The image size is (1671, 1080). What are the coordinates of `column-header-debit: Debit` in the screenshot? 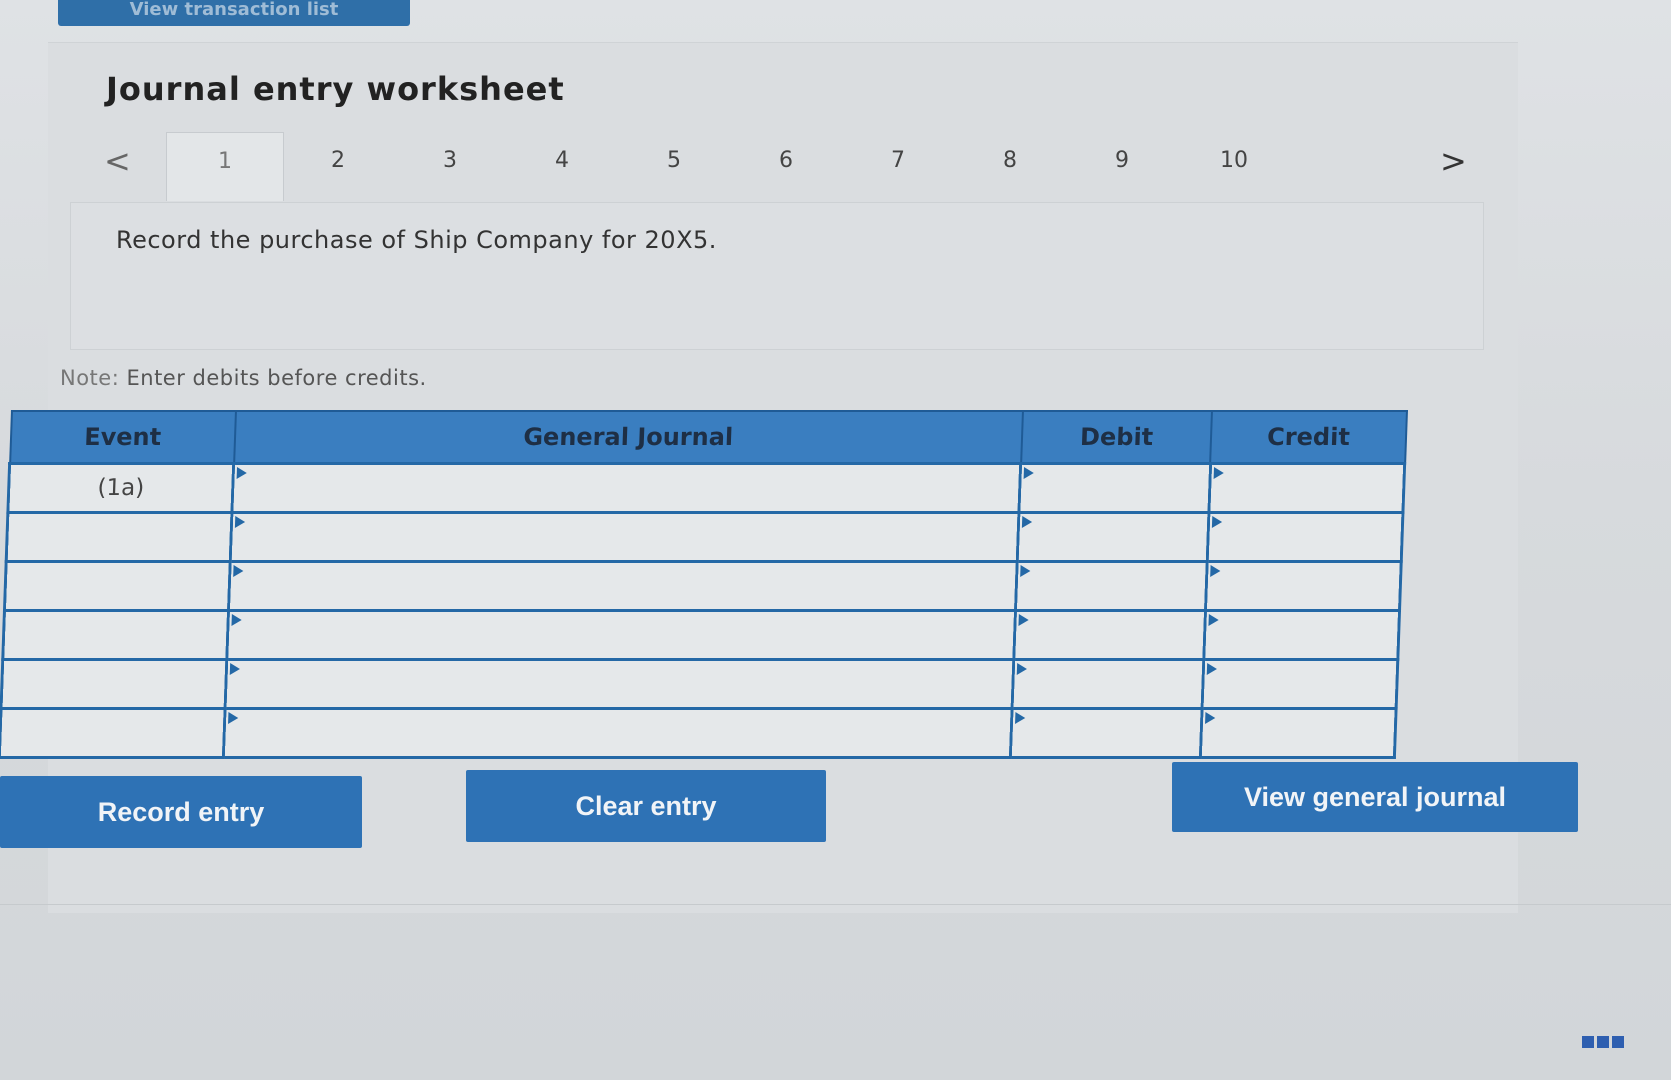 It's located at (1116, 437).